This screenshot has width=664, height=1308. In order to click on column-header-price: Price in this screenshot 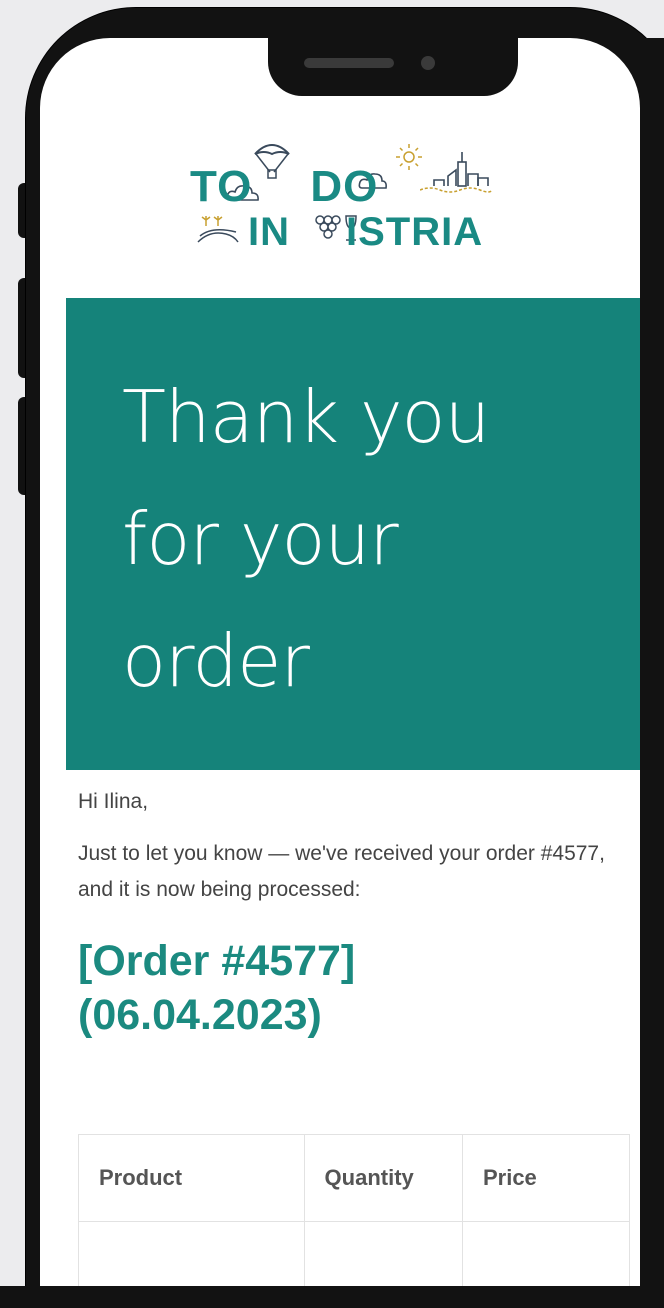, I will do `click(546, 1178)`.